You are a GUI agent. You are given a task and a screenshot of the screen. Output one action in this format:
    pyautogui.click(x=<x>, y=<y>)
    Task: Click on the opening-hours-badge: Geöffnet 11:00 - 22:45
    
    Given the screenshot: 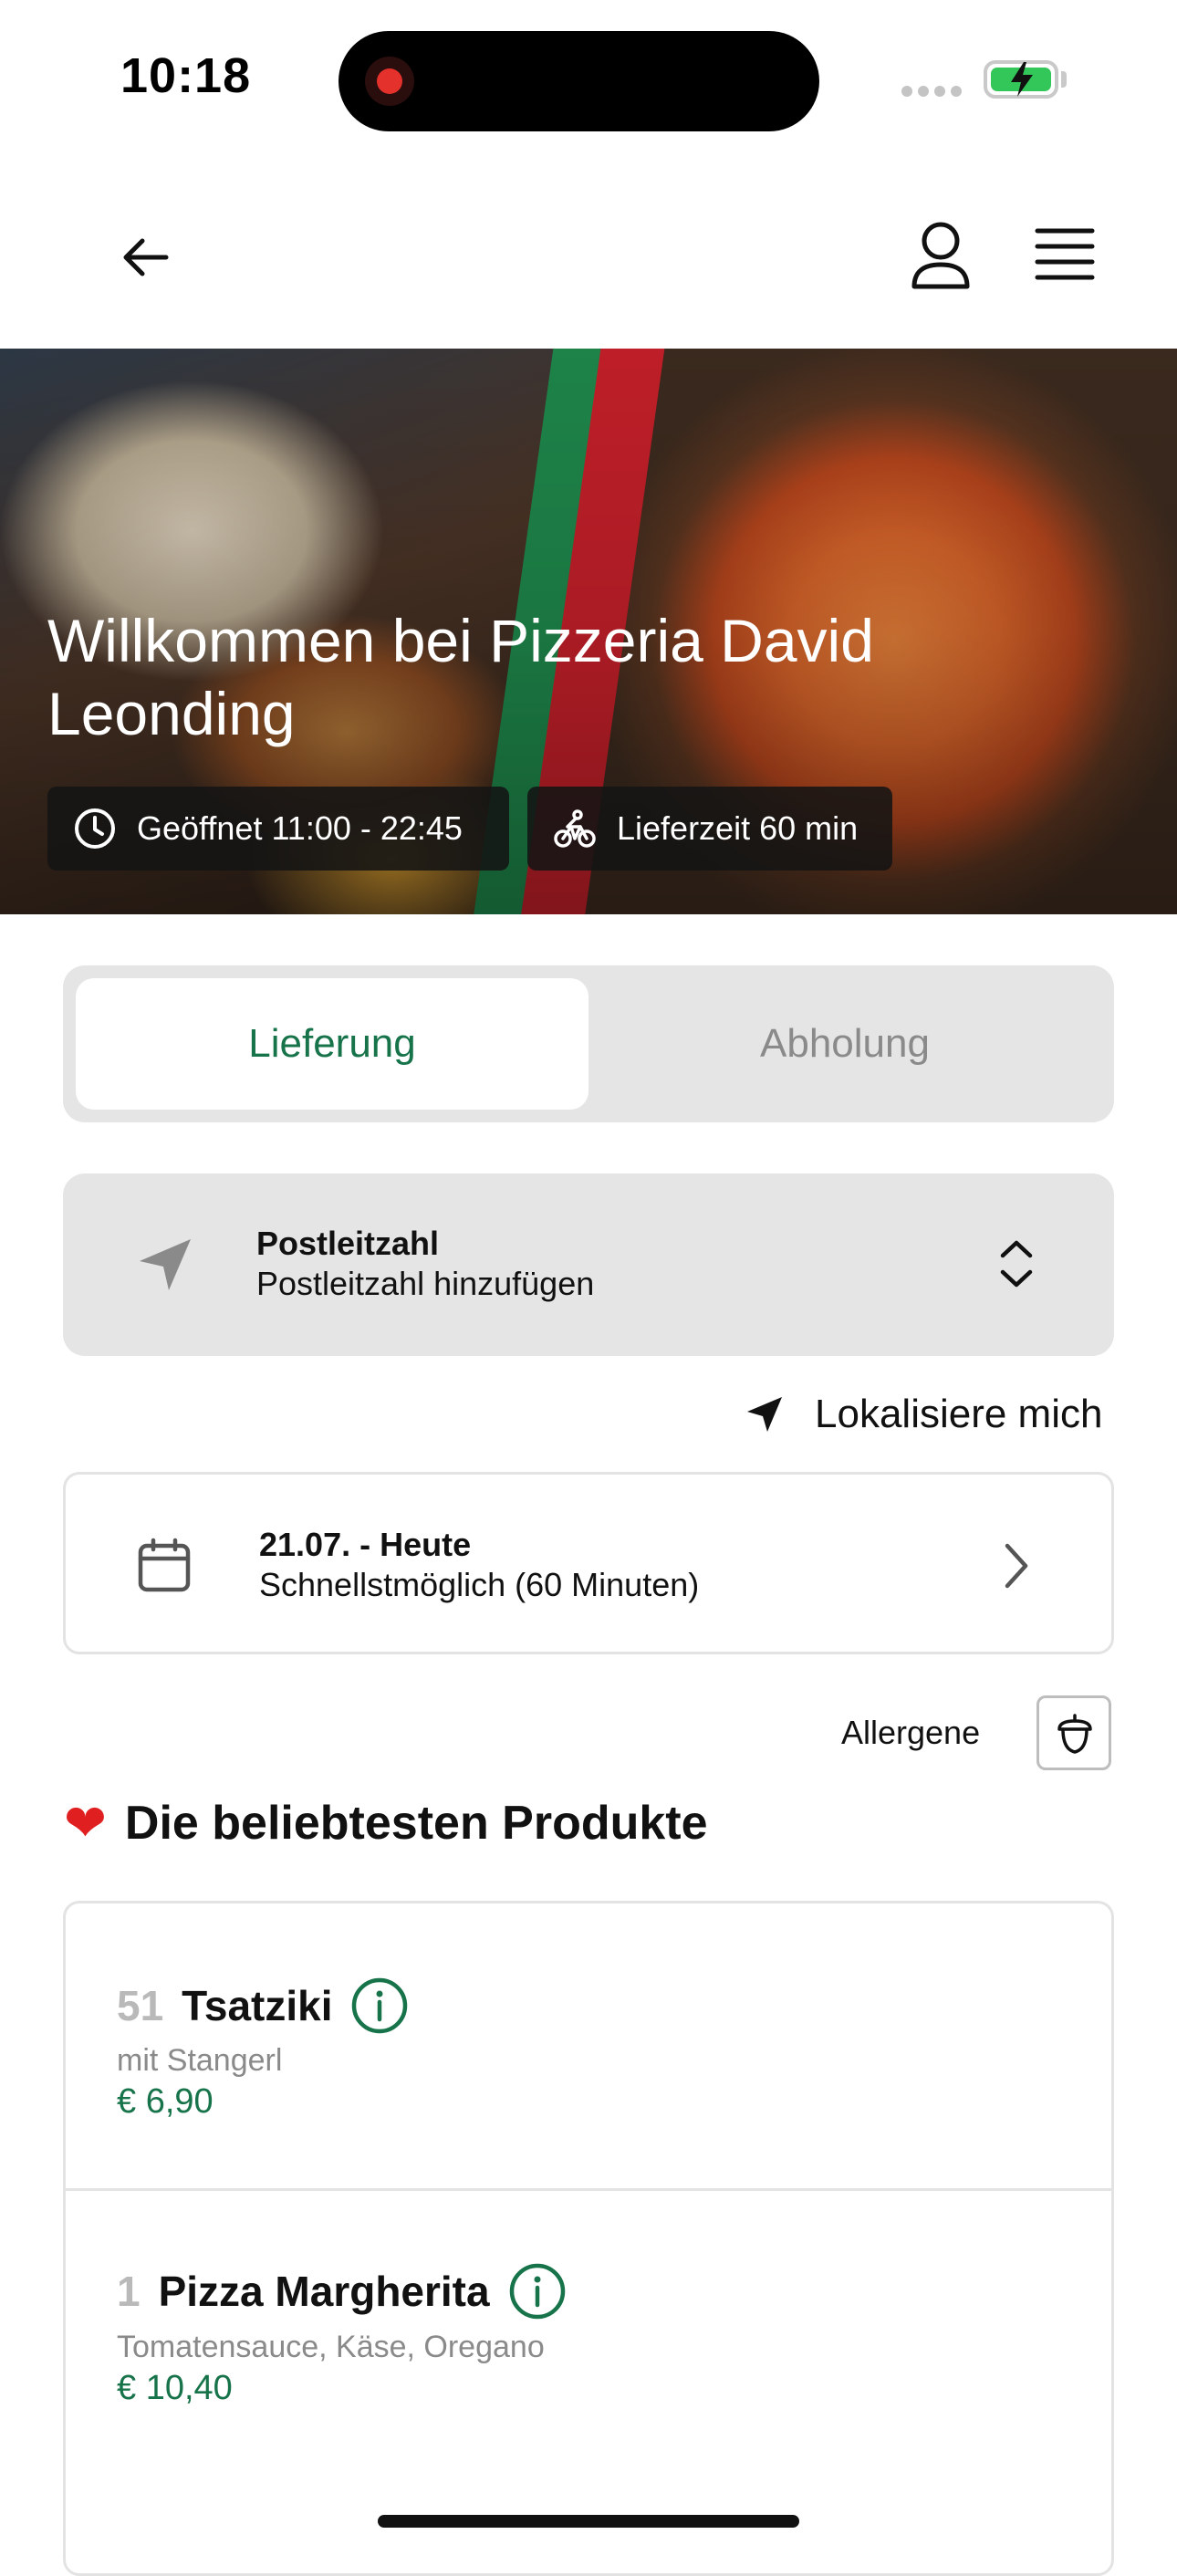 What is the action you would take?
    pyautogui.click(x=278, y=829)
    